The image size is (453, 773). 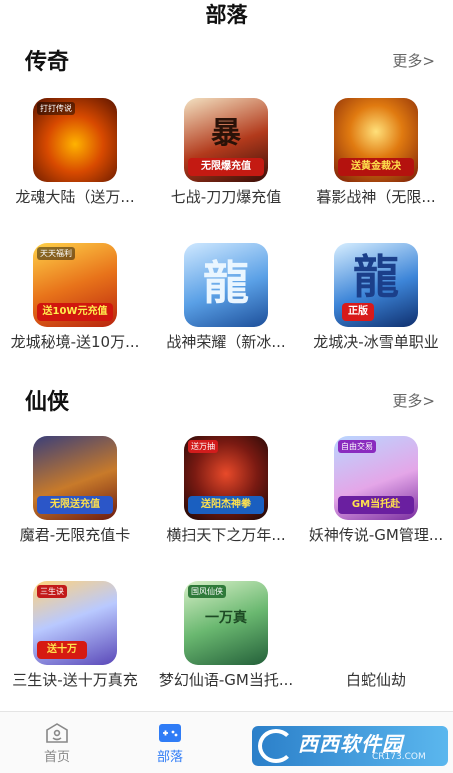 I want to click on game-item: 龍 正版 龙城决-冰雪单职业, so click(x=376, y=303).